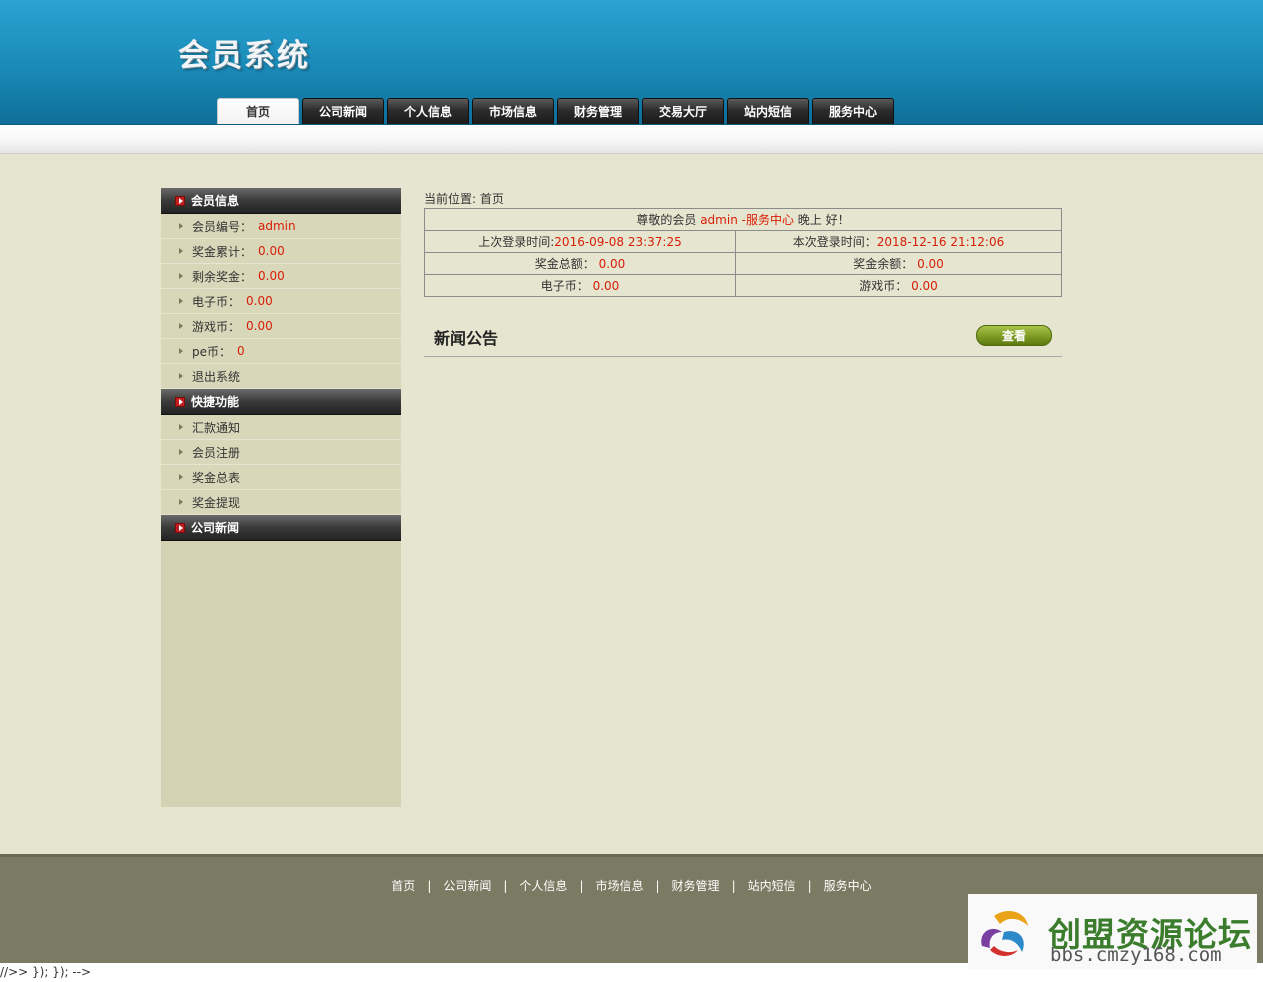 The image size is (1263, 982). I want to click on sidebar-item-label: 奖金提现, so click(216, 502).